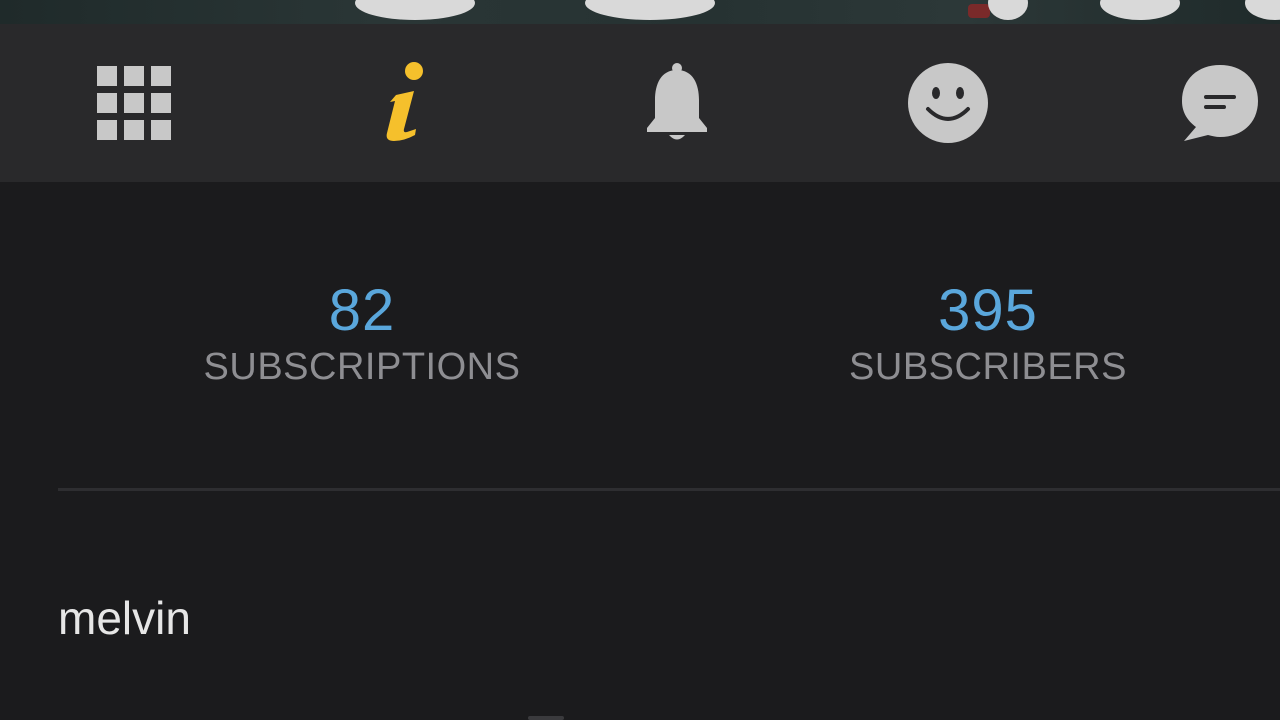 The image size is (1280, 720). What do you see at coordinates (988, 367) in the screenshot?
I see `subscribers-label: SUBSCRIBERS` at bounding box center [988, 367].